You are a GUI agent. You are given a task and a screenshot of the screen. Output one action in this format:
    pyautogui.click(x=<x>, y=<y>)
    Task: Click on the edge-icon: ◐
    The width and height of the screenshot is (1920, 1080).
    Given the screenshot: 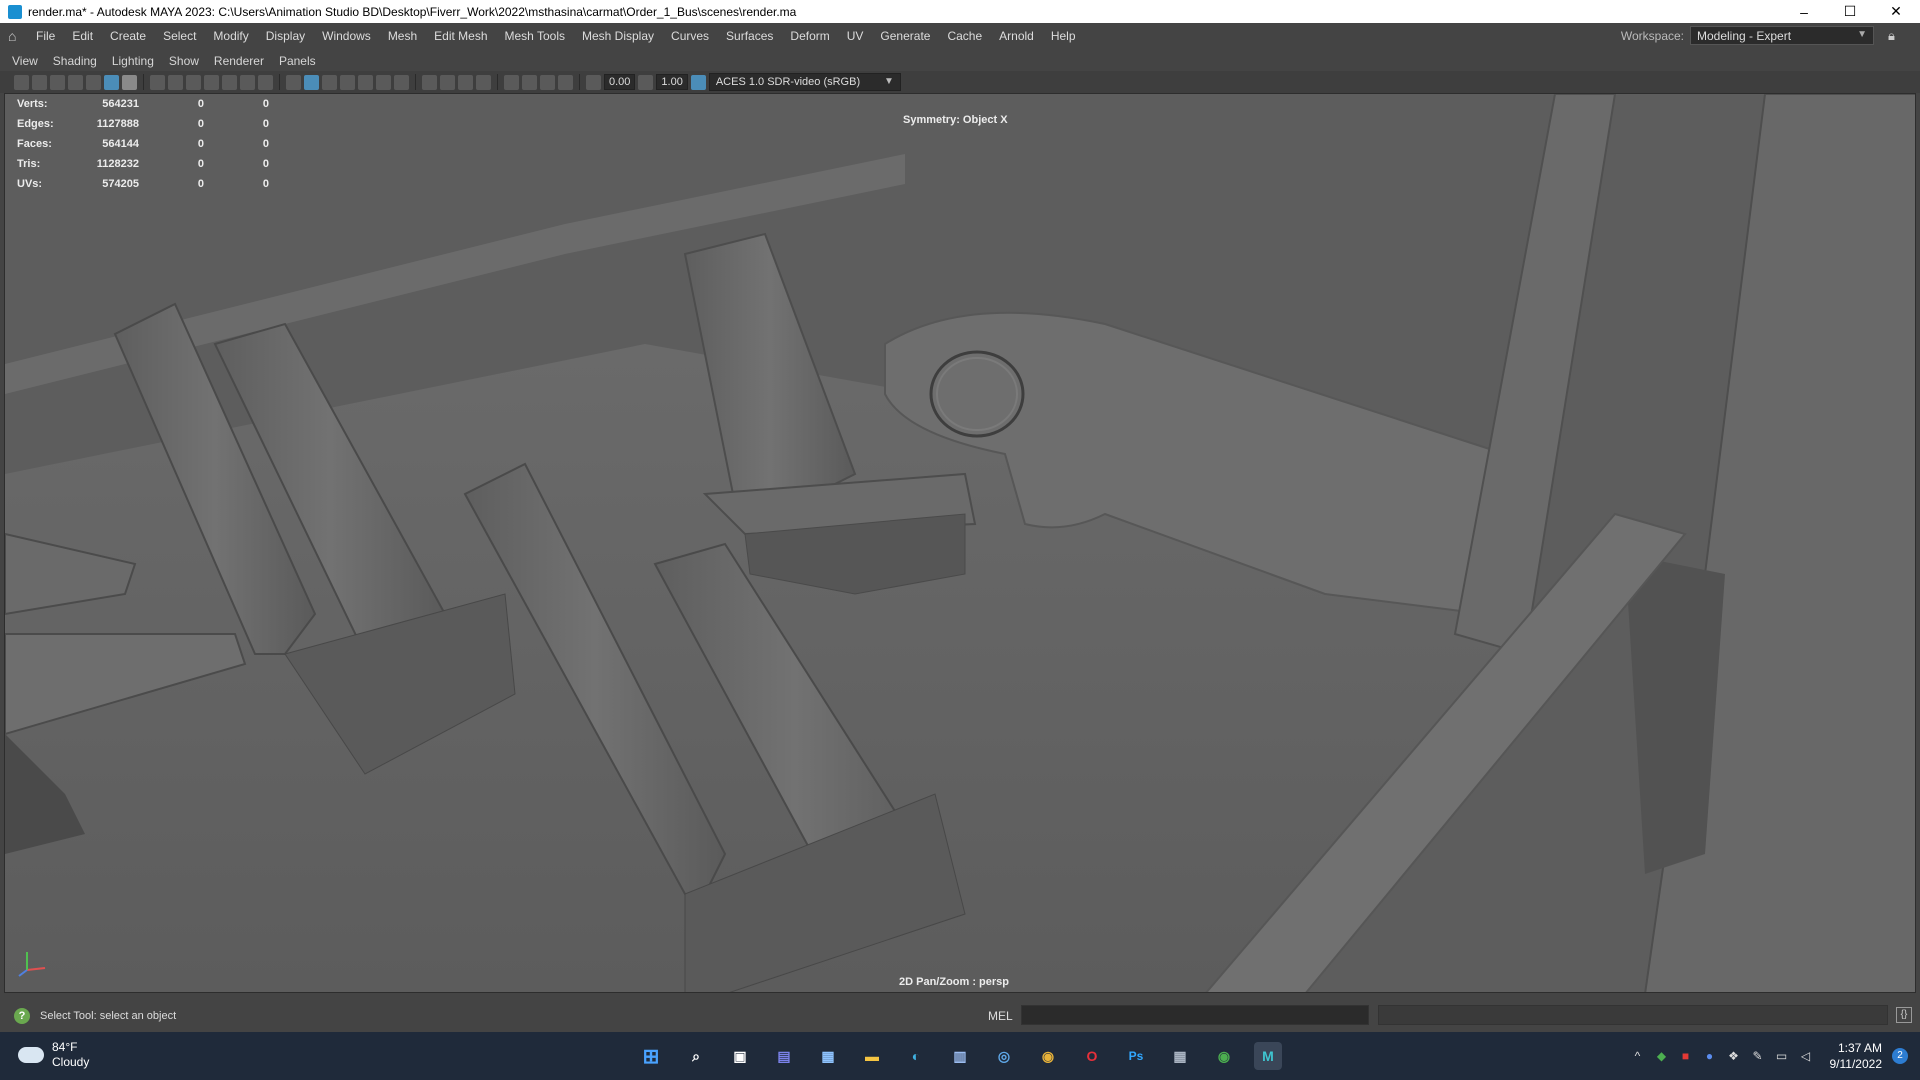 What is the action you would take?
    pyautogui.click(x=916, y=1056)
    